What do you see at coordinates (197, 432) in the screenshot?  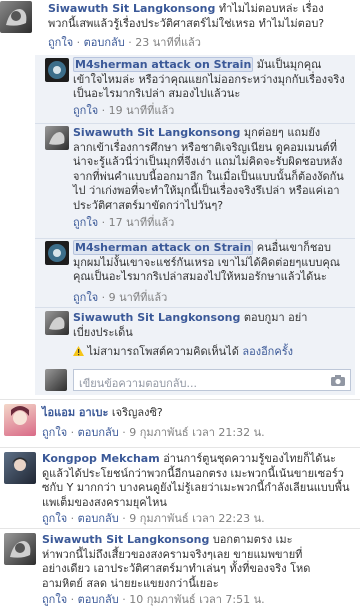 I see `timestamp: 9 กุมภาพันธ์ เวลา 21:32 น.` at bounding box center [197, 432].